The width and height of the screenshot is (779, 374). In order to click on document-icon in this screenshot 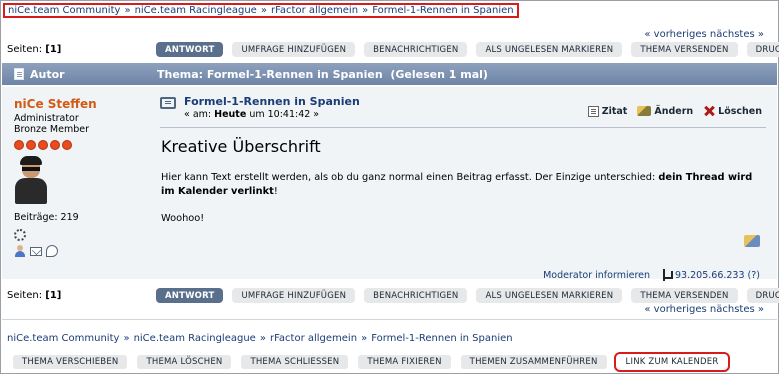, I will do `click(19, 74)`.